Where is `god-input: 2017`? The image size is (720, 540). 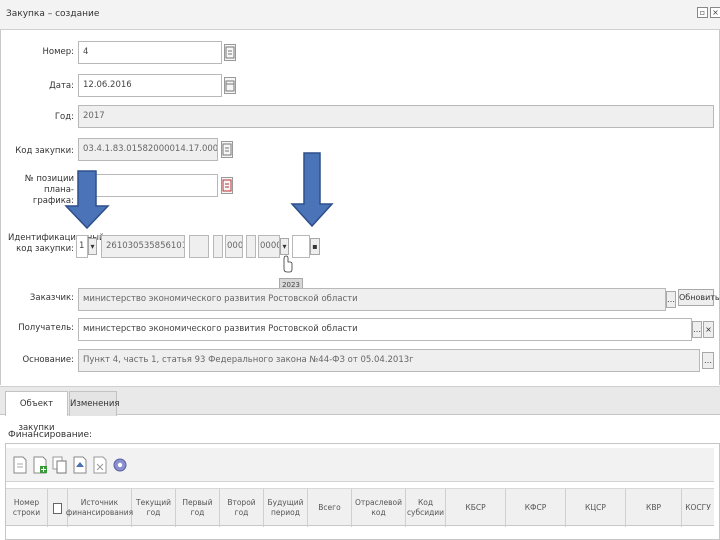
god-input: 2017 is located at coordinates (396, 116).